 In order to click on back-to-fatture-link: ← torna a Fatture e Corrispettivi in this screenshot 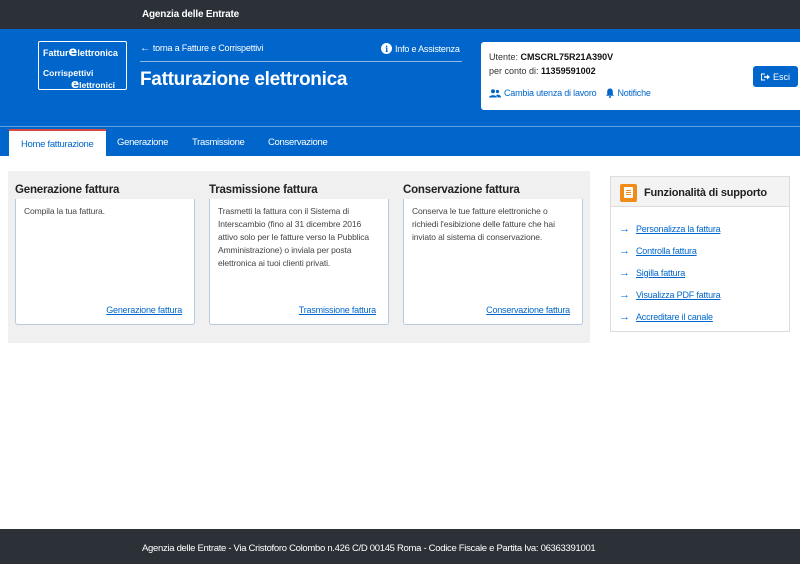, I will do `click(201, 48)`.